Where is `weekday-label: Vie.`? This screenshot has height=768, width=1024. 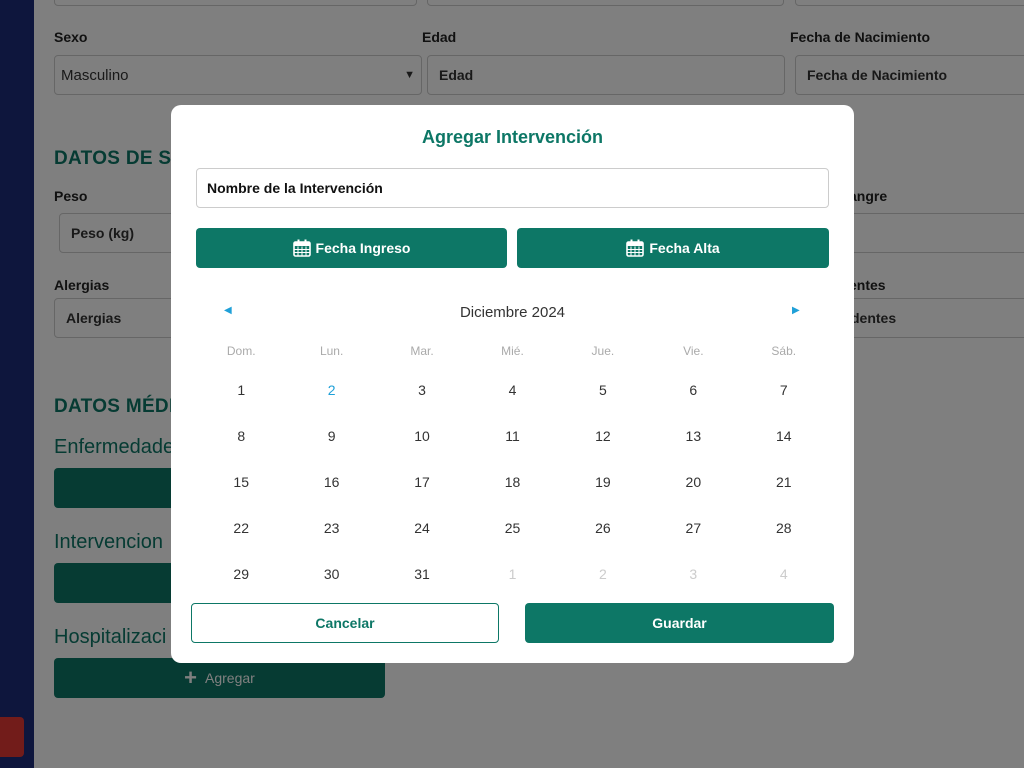
weekday-label: Vie. is located at coordinates (693, 351).